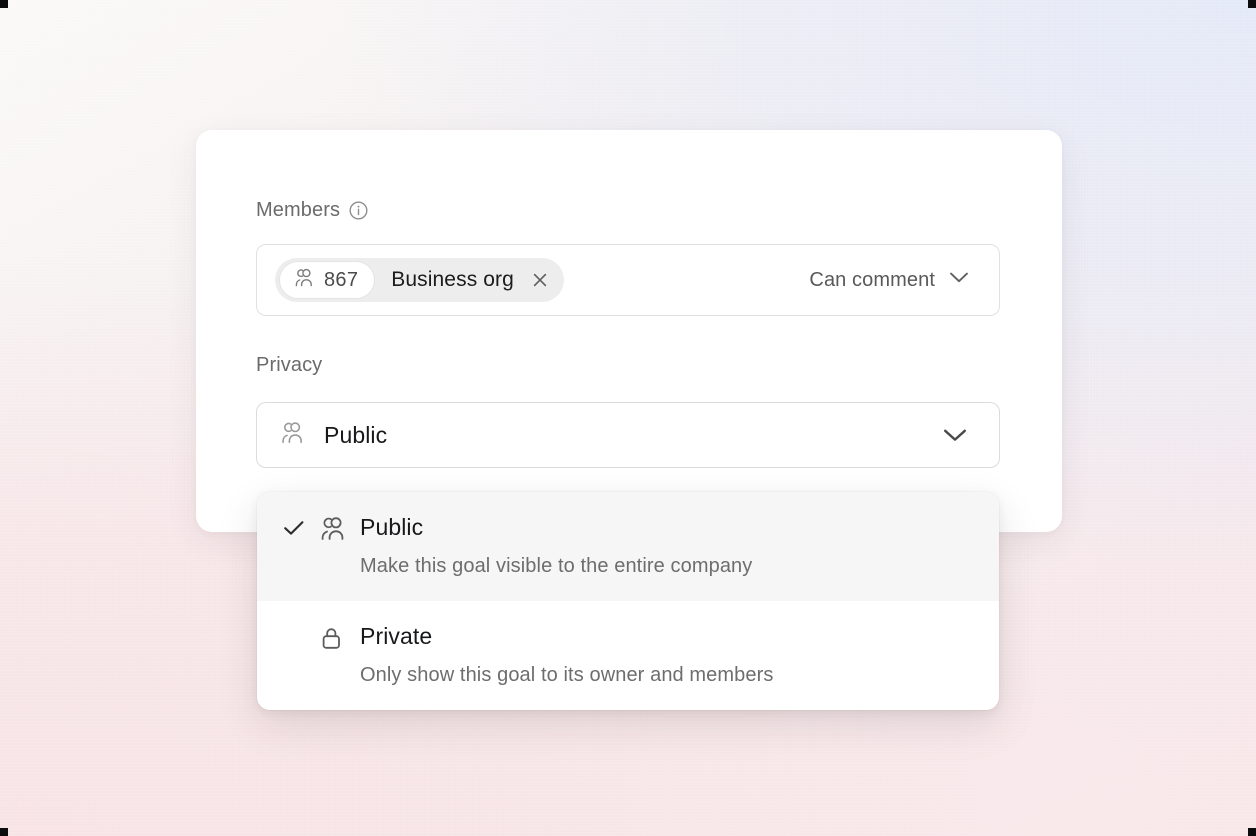 The height and width of the screenshot is (836, 1256). What do you see at coordinates (628, 435) in the screenshot?
I see `privacy-select: Public` at bounding box center [628, 435].